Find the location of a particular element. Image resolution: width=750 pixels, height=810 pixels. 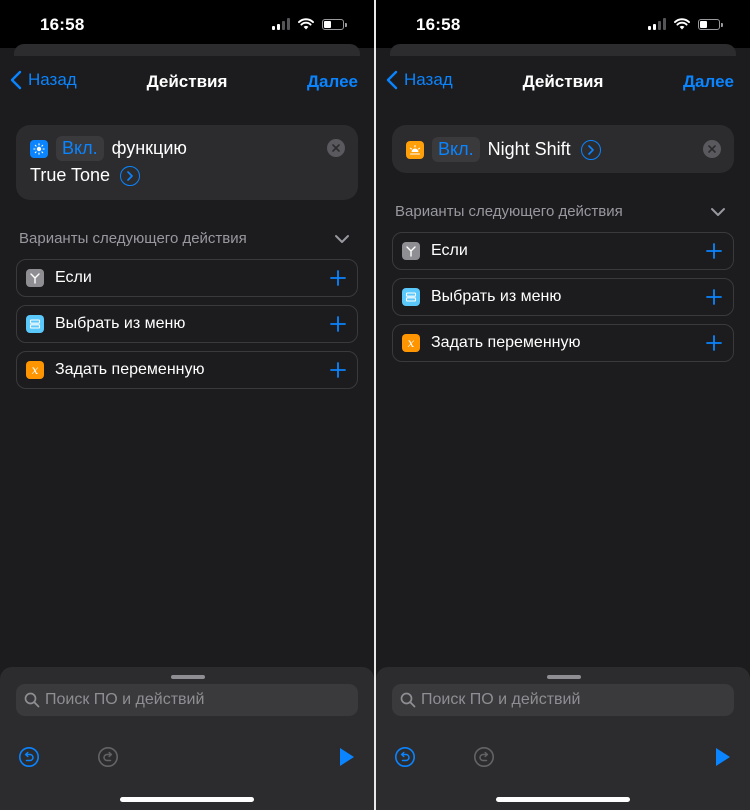

setting-name: Night Shift is located at coordinates (529, 149).